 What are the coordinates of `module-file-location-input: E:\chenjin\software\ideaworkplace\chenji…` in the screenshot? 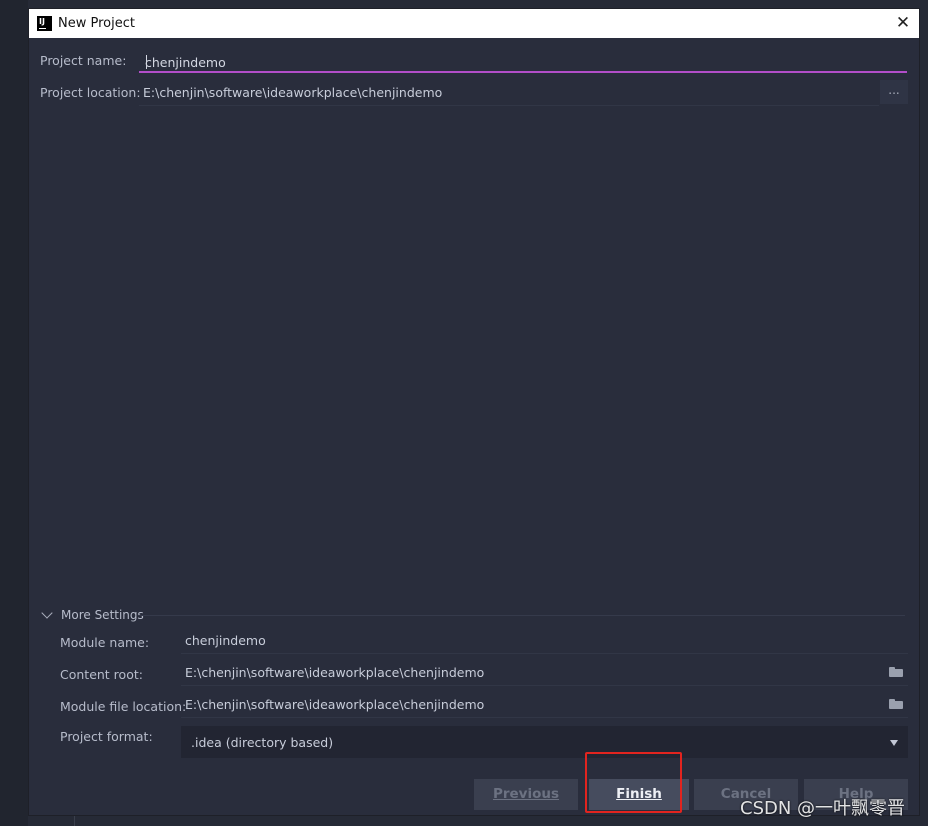 It's located at (334, 704).